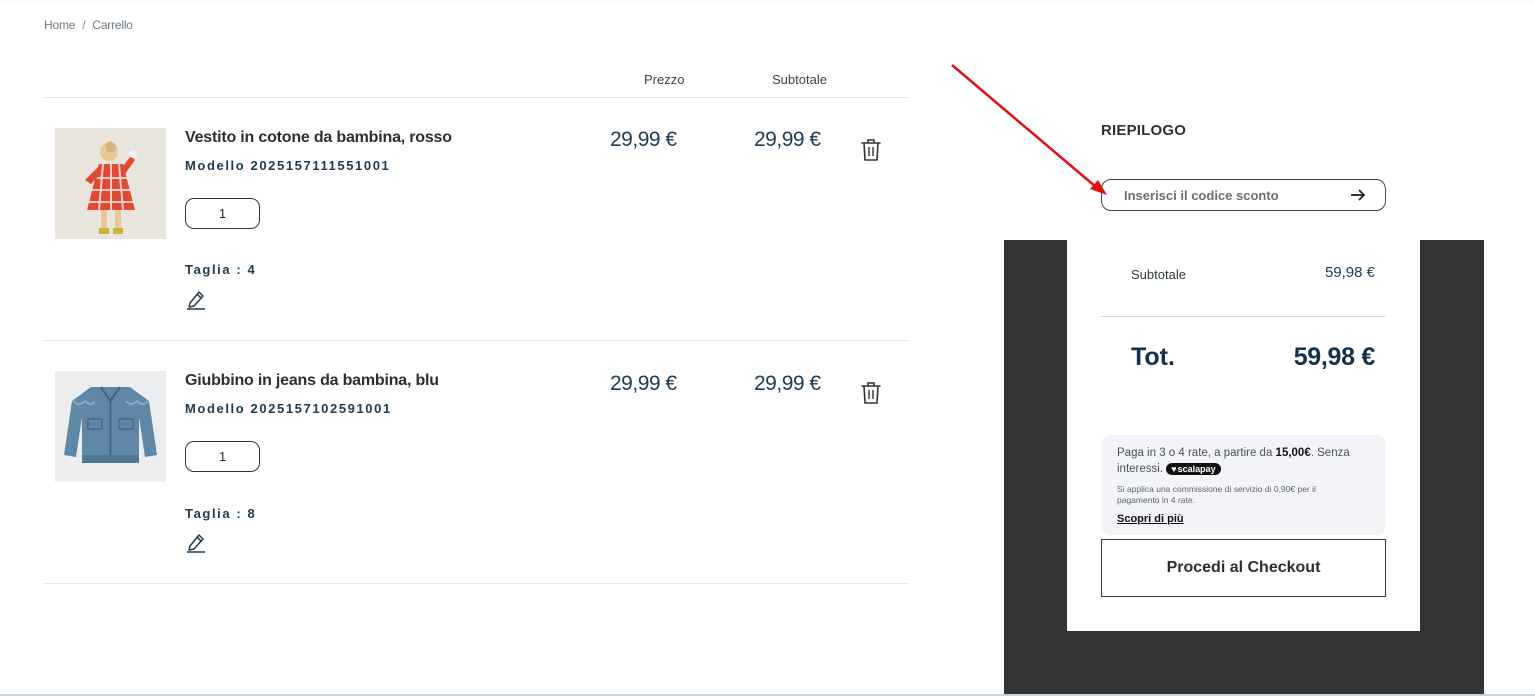  What do you see at coordinates (1243, 568) in the screenshot?
I see `checkout-button: Procedi al Checkout` at bounding box center [1243, 568].